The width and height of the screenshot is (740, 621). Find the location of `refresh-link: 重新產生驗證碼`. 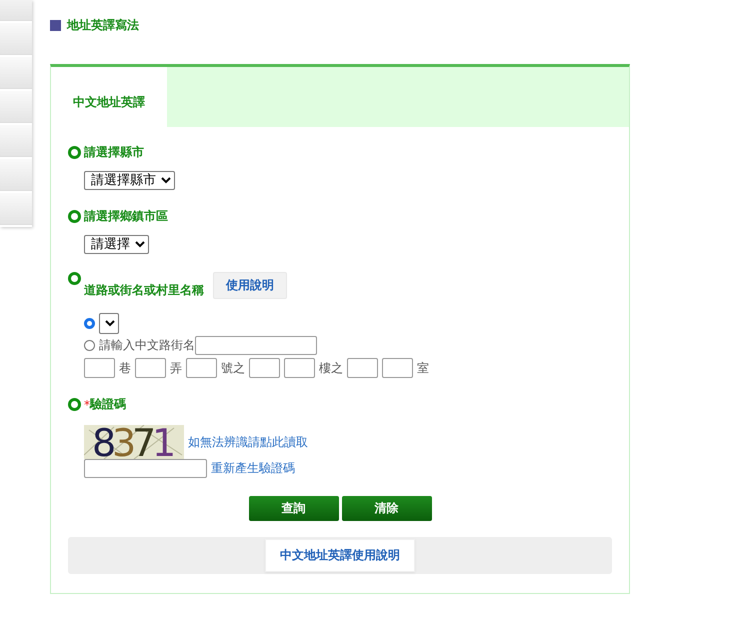

refresh-link: 重新產生驗證碼 is located at coordinates (253, 468).